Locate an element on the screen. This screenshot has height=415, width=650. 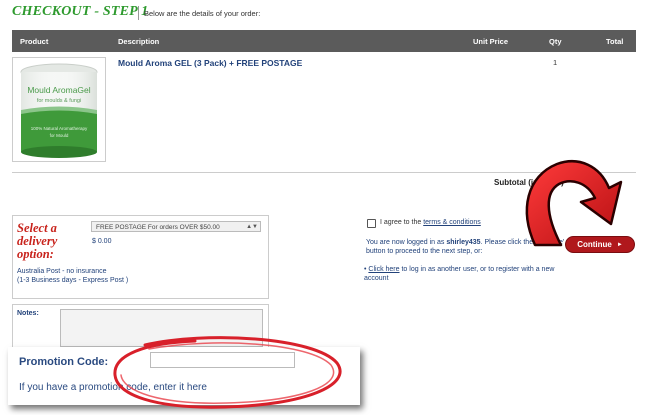
delivery-price: $ 0.00 is located at coordinates (102, 241).